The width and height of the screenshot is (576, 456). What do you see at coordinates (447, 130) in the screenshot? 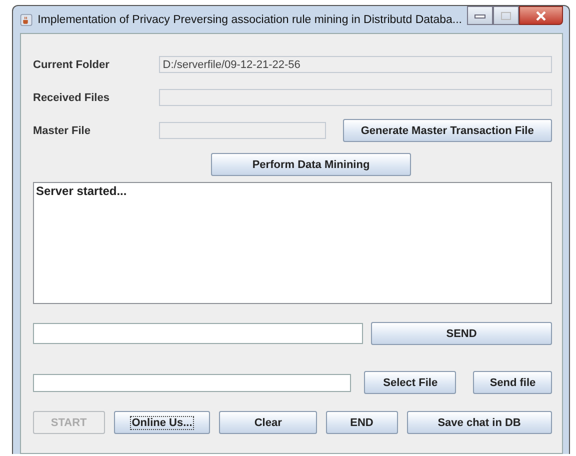
I see `generate-button: Generate Master Transaction File` at bounding box center [447, 130].